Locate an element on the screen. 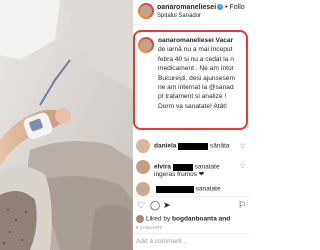 This screenshot has height=250, width=320. comment-text: sanatate is located at coordinates (208, 189).